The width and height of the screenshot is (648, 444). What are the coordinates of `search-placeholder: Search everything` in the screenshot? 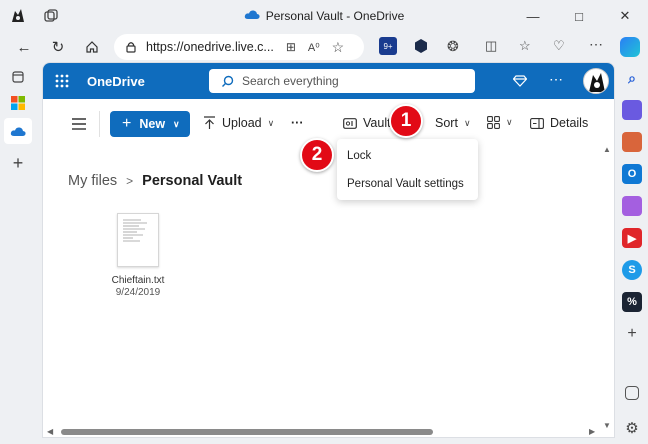 It's located at (290, 81).